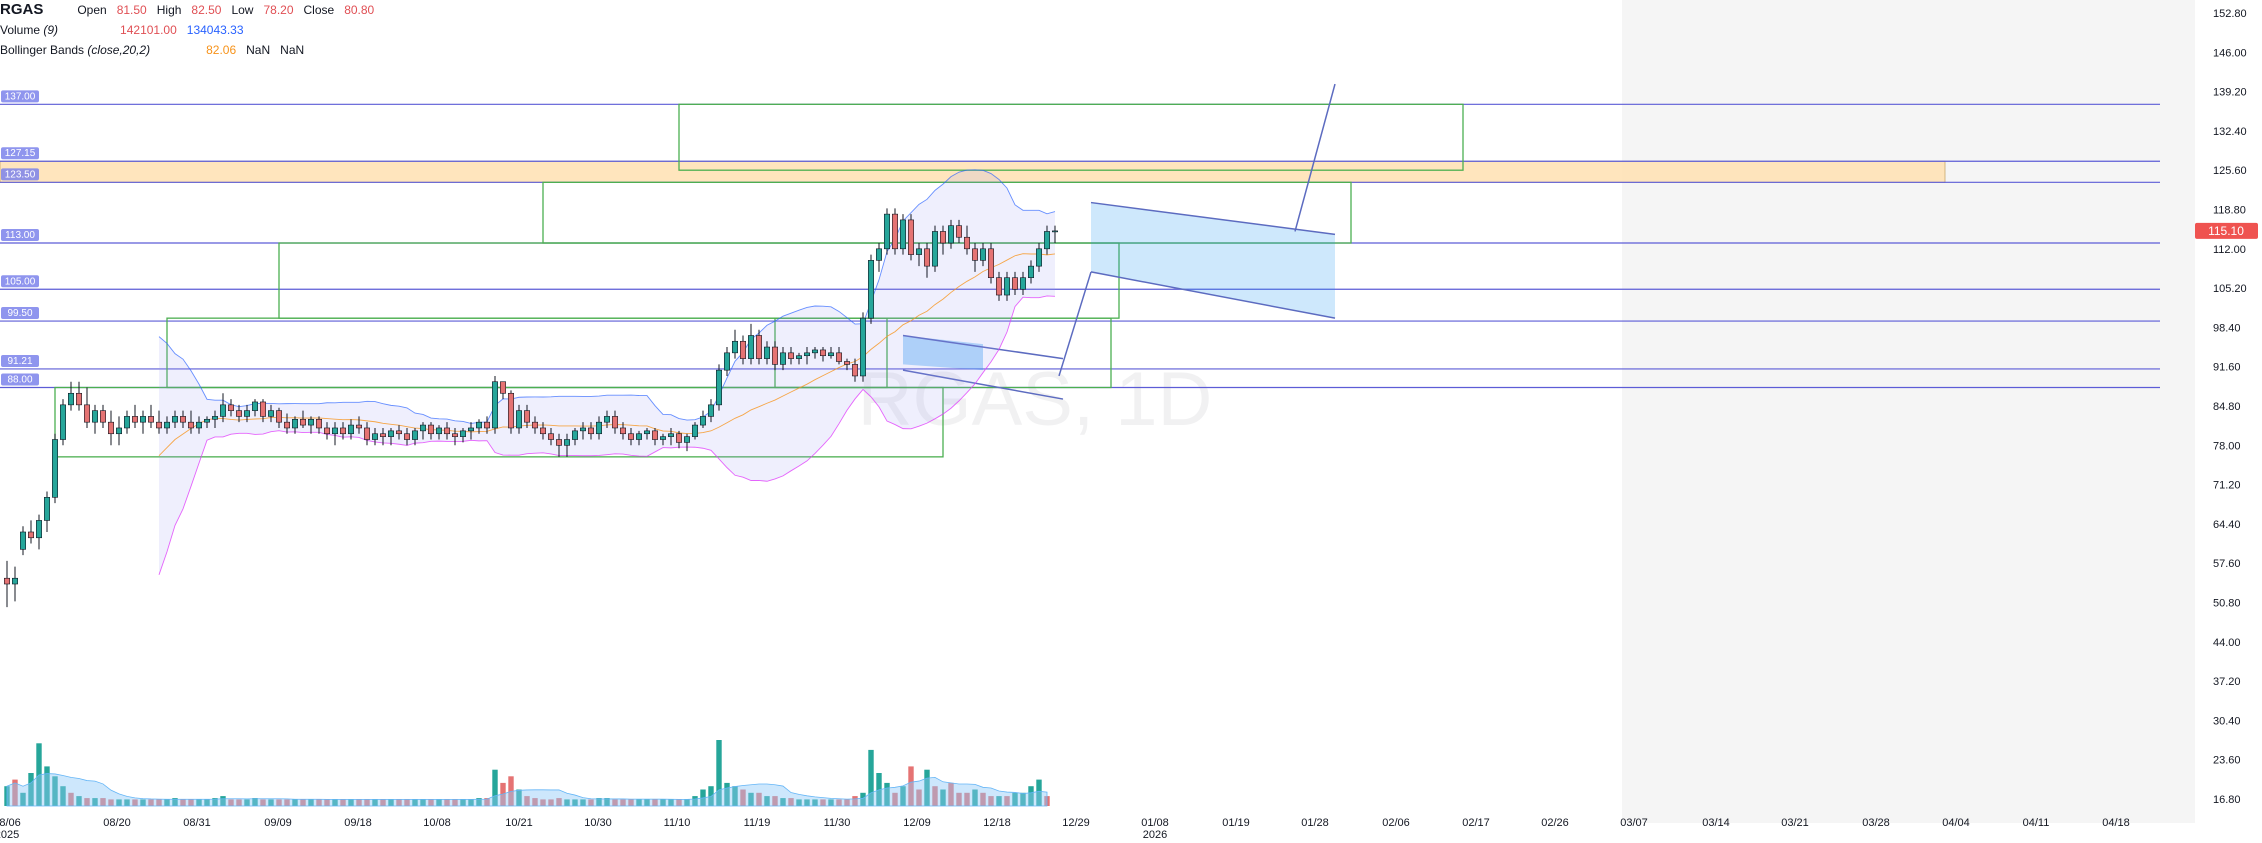 This screenshot has height=843, width=2262. I want to click on level-label: 105.00, so click(20, 281).